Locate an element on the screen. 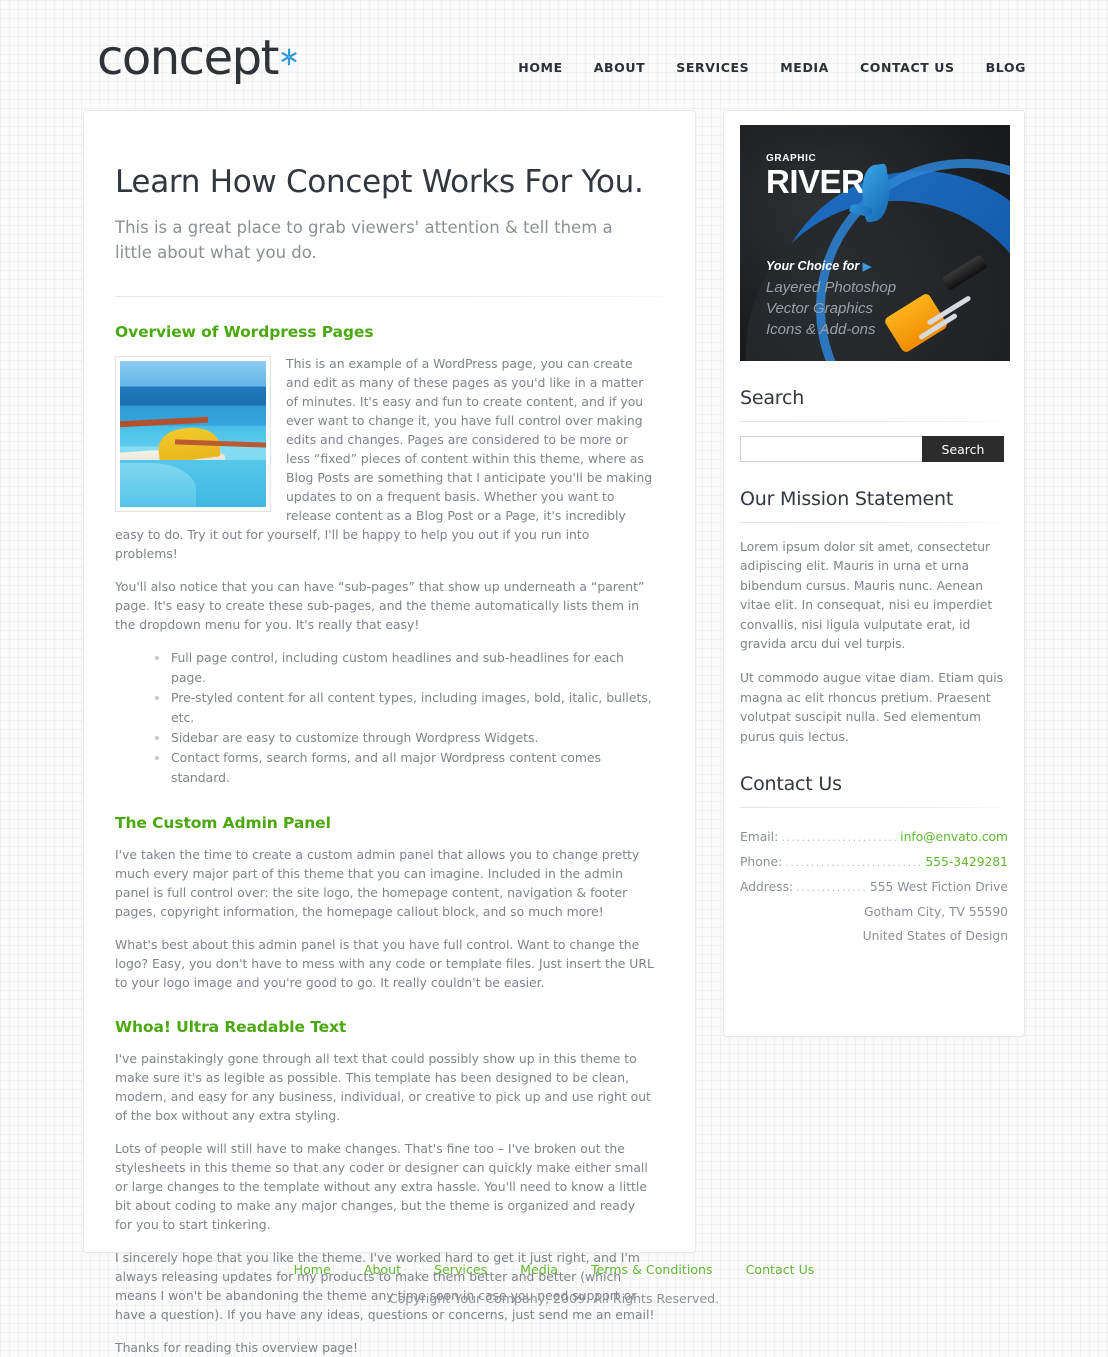 The width and height of the screenshot is (1108, 1357). nav-item-media: MEDIA is located at coordinates (804, 67).